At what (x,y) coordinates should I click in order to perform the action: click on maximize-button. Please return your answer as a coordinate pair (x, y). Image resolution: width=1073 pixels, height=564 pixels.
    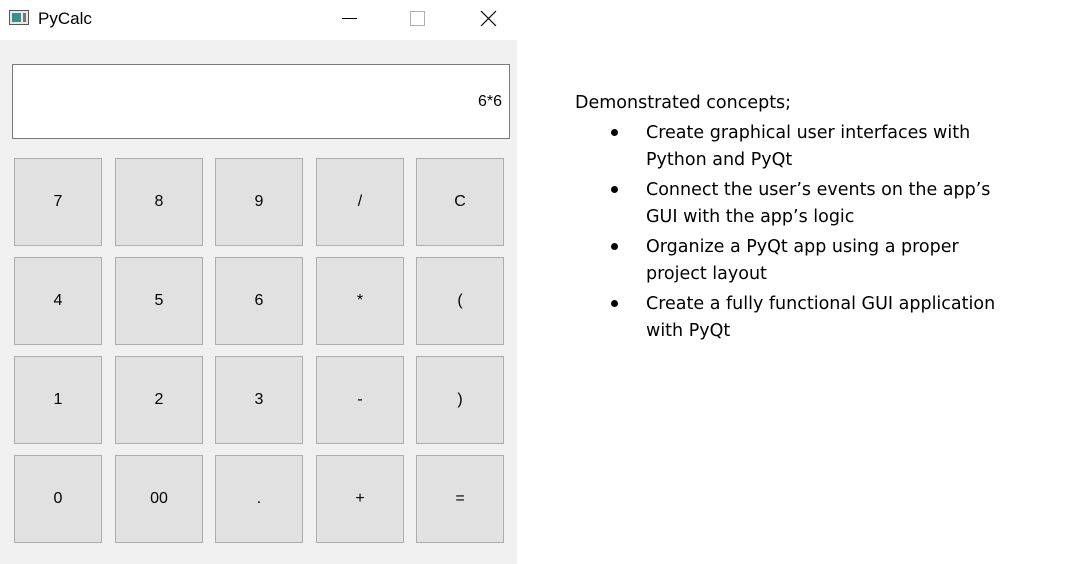
    Looking at the image, I should click on (418, 19).